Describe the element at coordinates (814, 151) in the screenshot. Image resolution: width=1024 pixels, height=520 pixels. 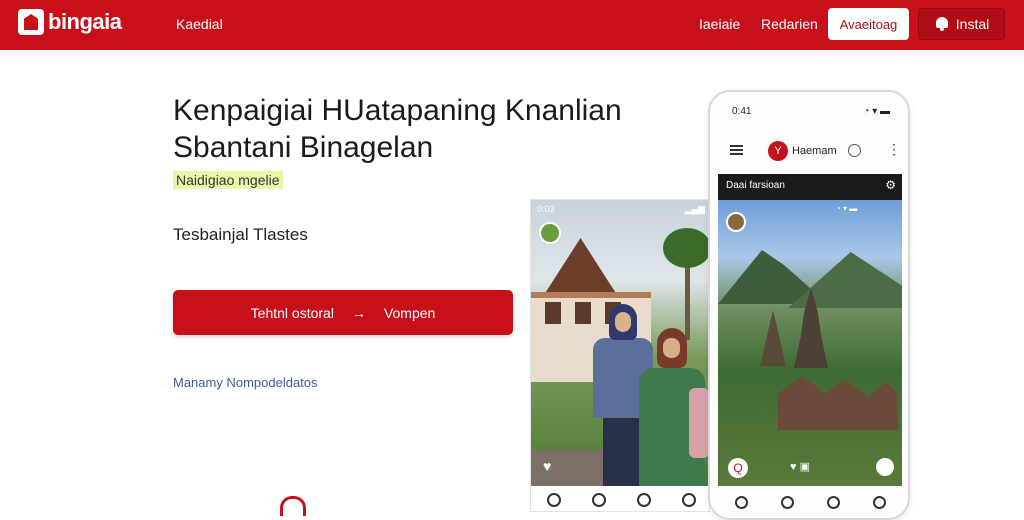
I see `app-title: Haemam` at that location.